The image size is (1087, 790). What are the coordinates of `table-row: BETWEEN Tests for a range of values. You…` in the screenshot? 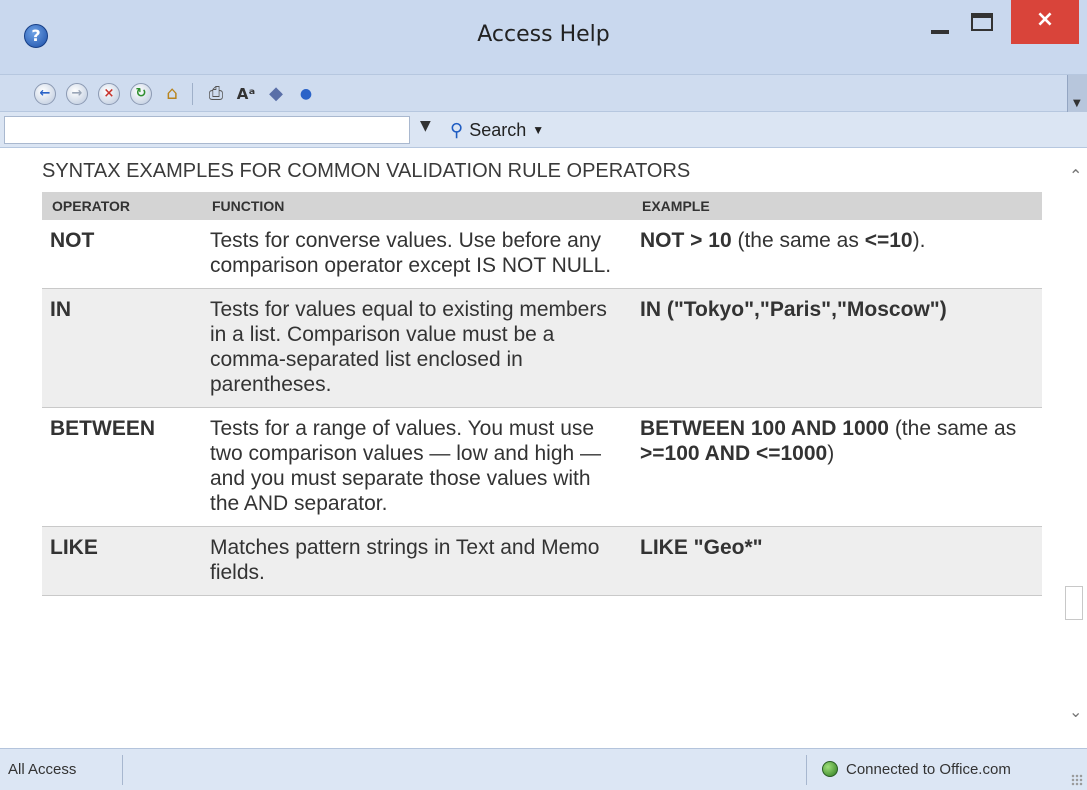 It's located at (542, 467).